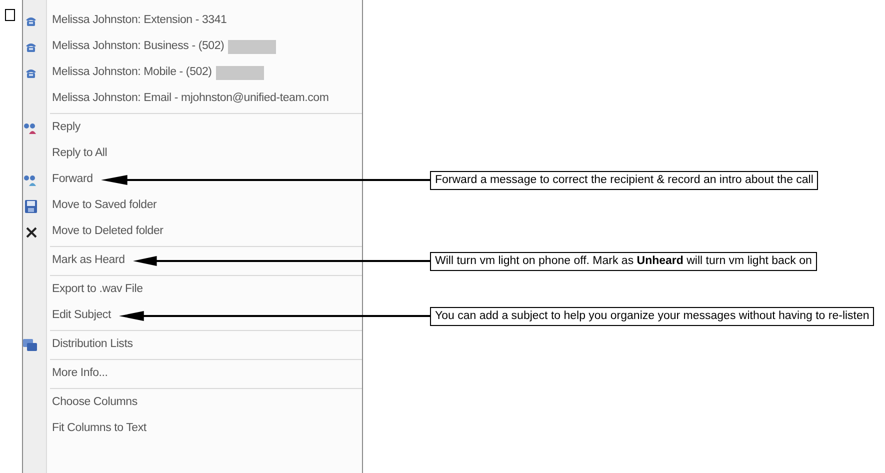 The image size is (885, 473). Describe the element at coordinates (442, 403) in the screenshot. I see `menu-item: Choose Columns` at that location.